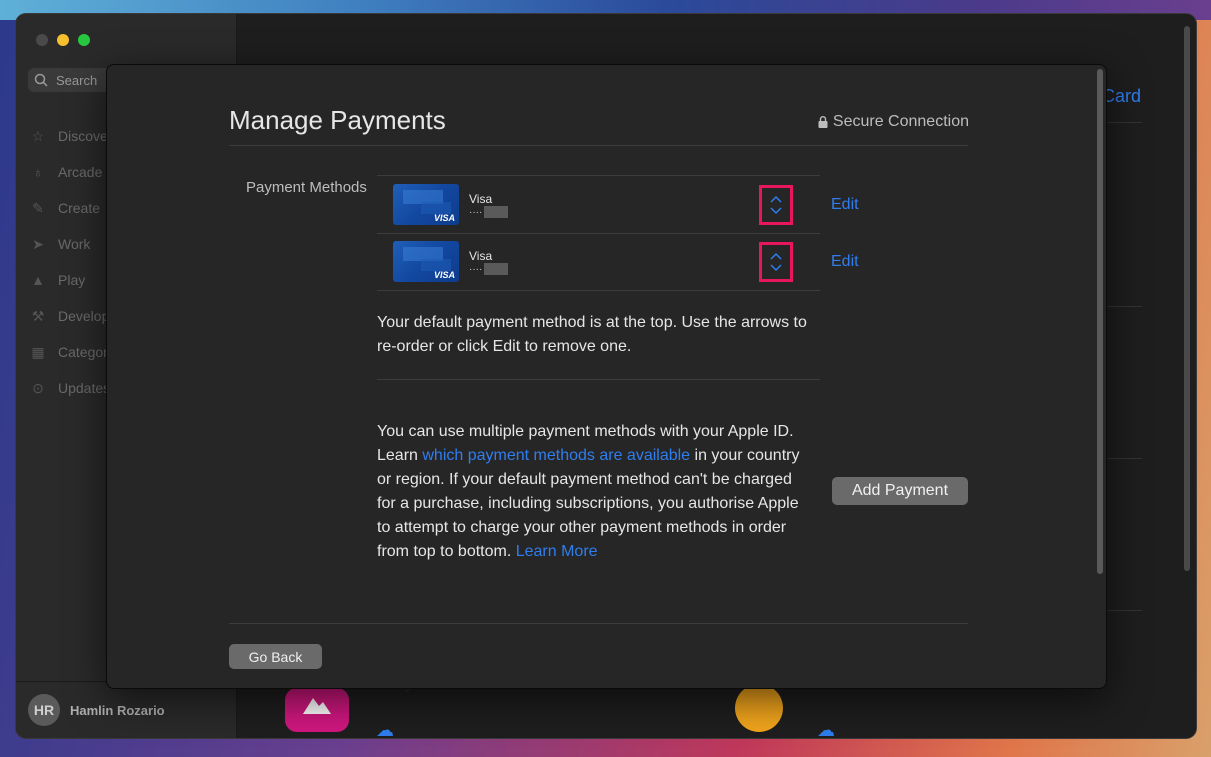 This screenshot has height=757, width=1211. I want to click on background-app-icon-emoji, so click(759, 708).